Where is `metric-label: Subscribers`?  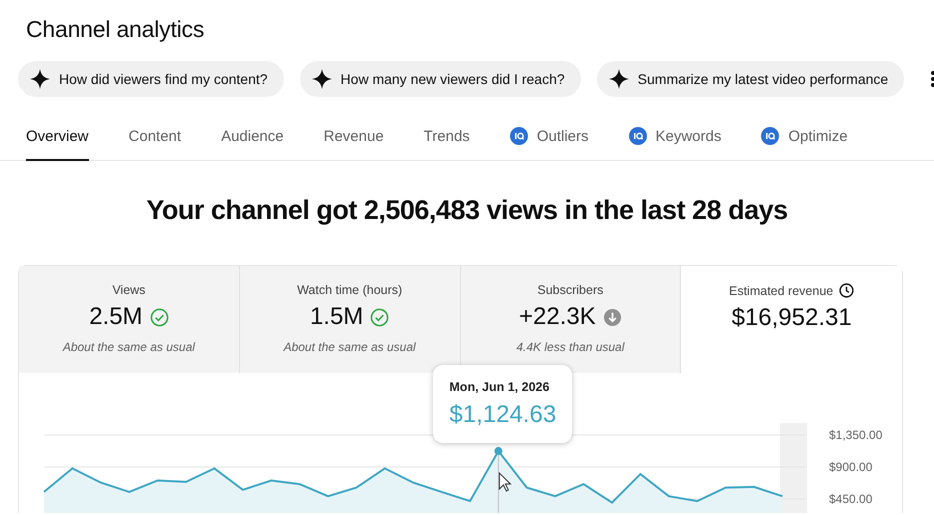 metric-label: Subscribers is located at coordinates (570, 290).